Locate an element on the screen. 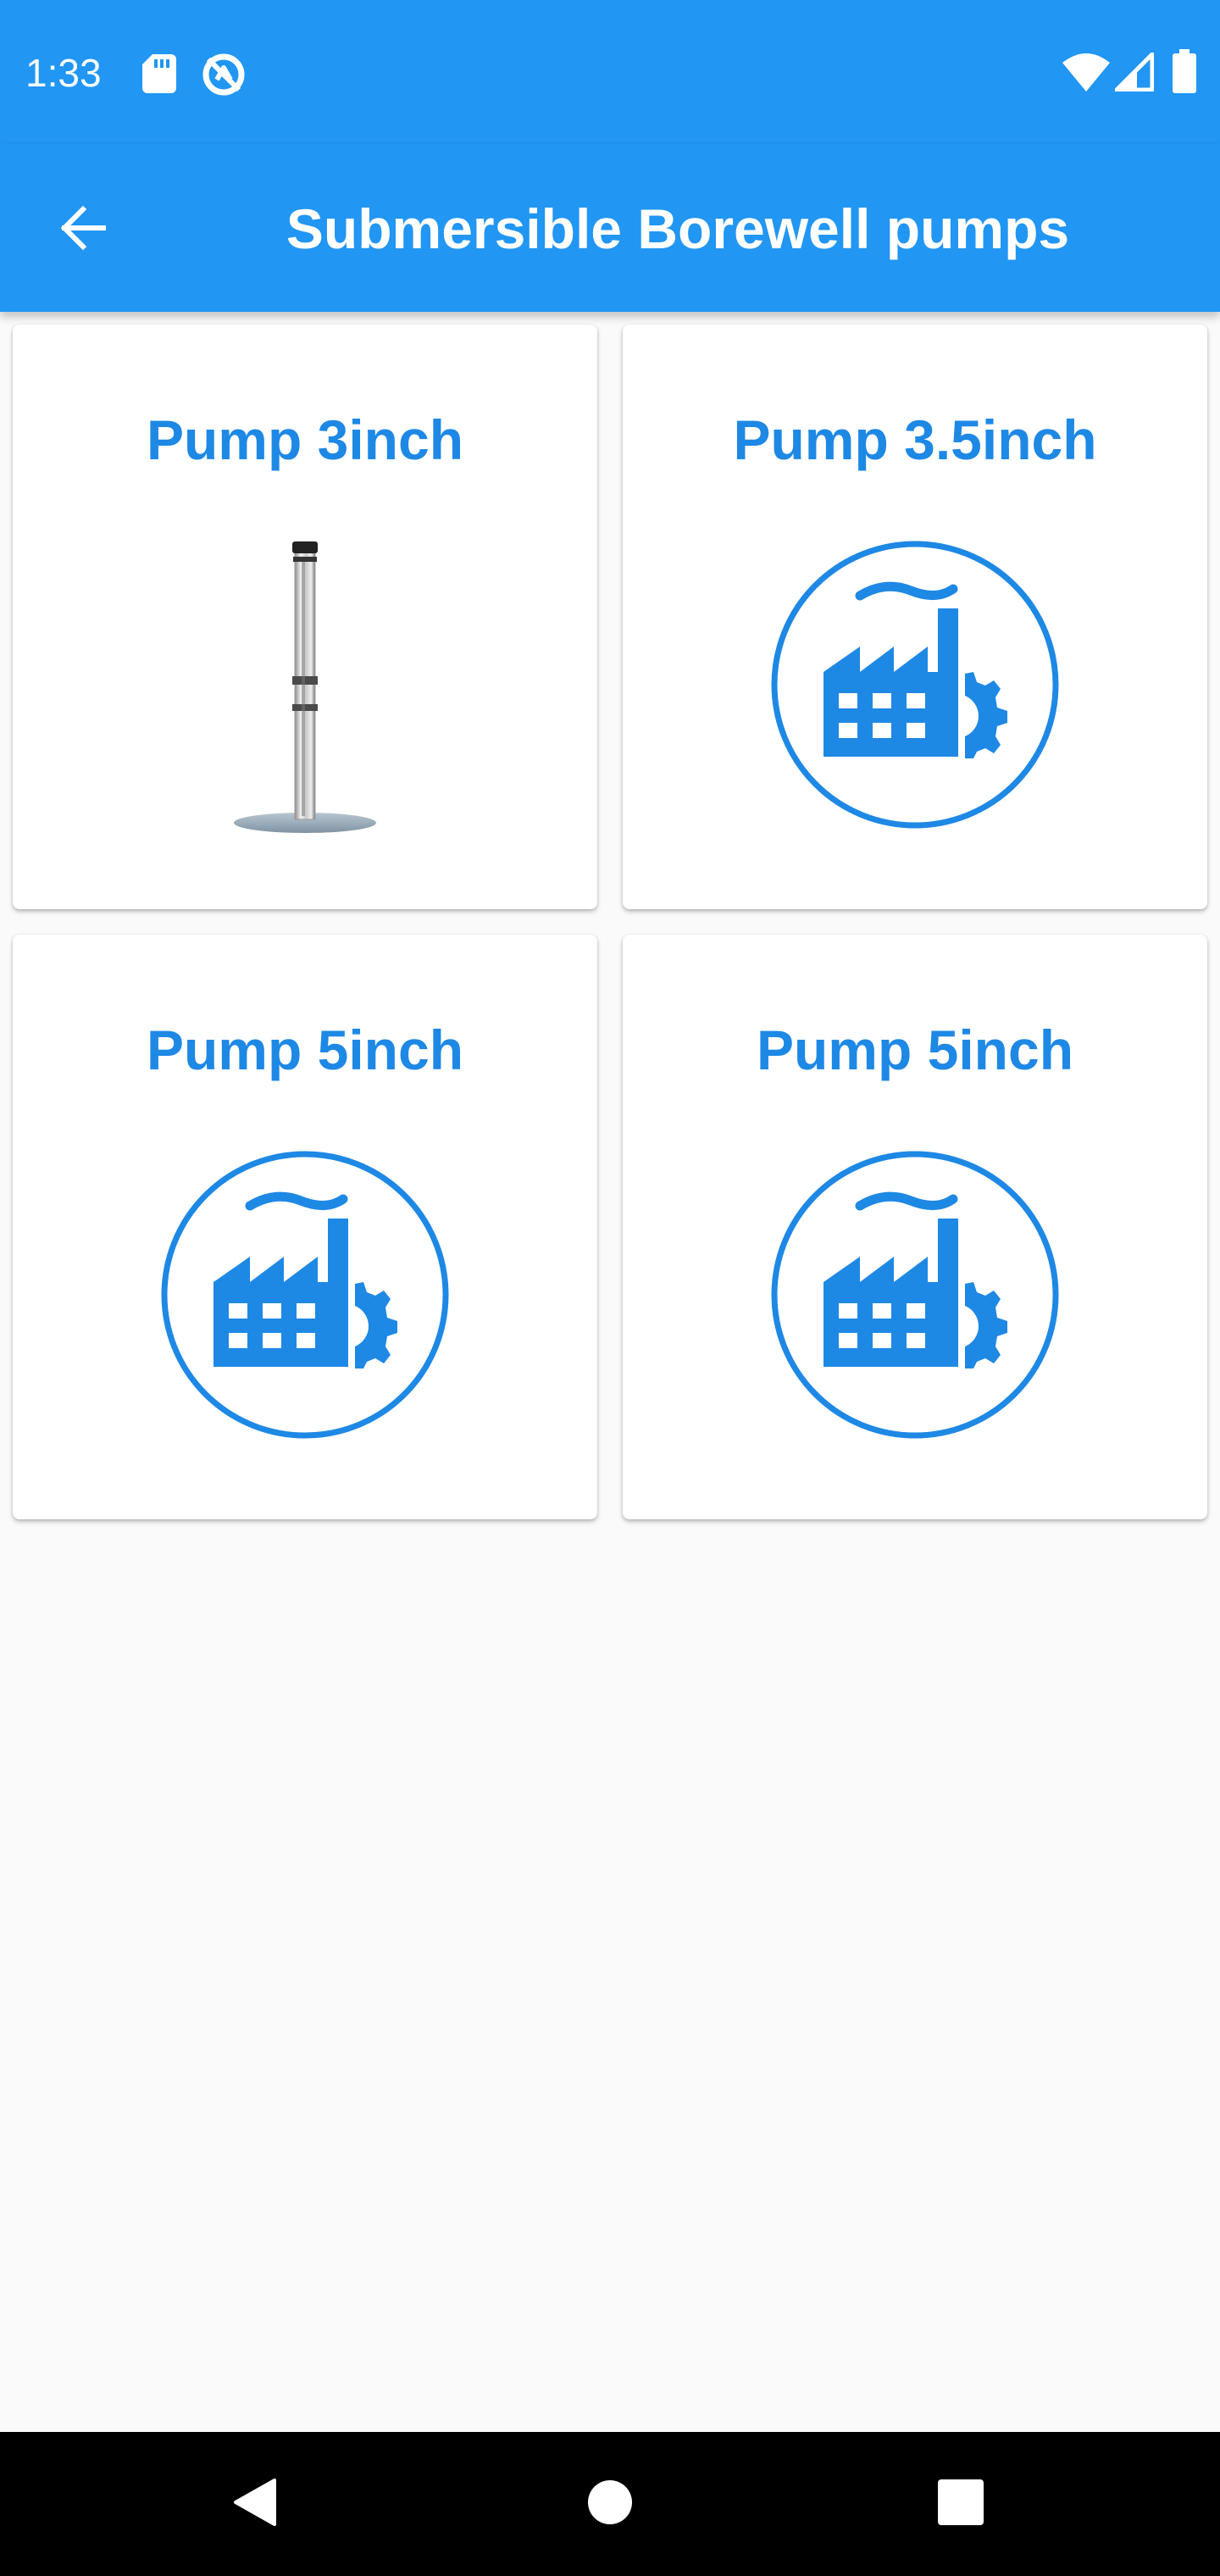  battery-icon is located at coordinates (1184, 71).